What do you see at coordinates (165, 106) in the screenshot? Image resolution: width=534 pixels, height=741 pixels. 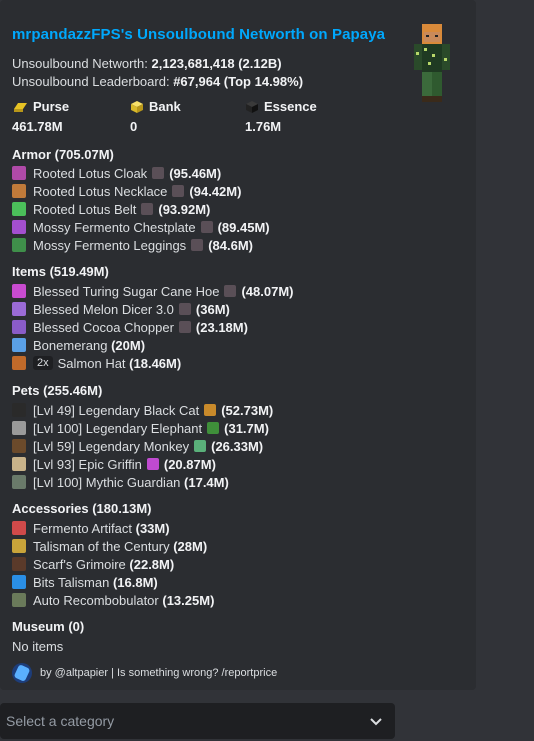 I see `bank-label: Bank` at bounding box center [165, 106].